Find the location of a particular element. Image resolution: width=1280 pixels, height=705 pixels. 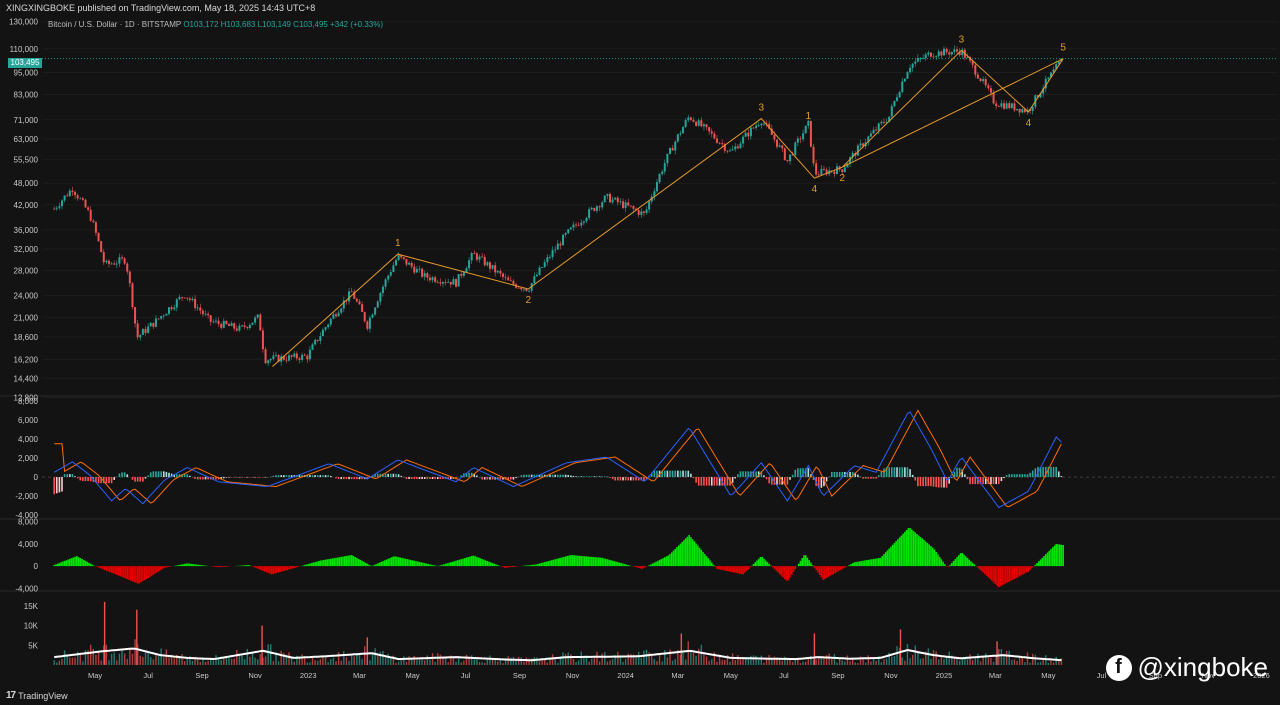

tradingview-logo: 17 TradingView is located at coordinates (37, 695).